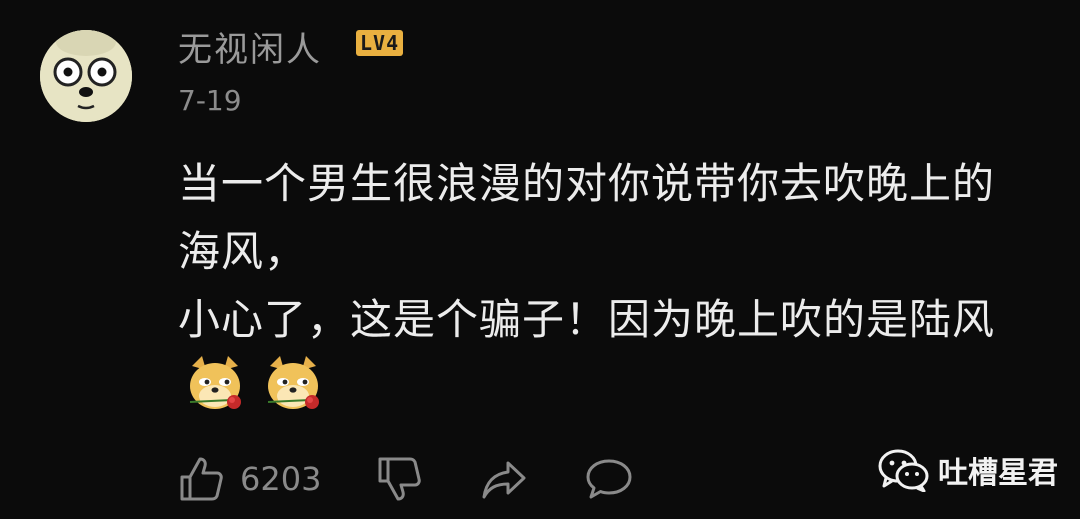 Image resolution: width=1080 pixels, height=519 pixels. Describe the element at coordinates (380, 43) in the screenshot. I see `level-badge: LV4` at that location.